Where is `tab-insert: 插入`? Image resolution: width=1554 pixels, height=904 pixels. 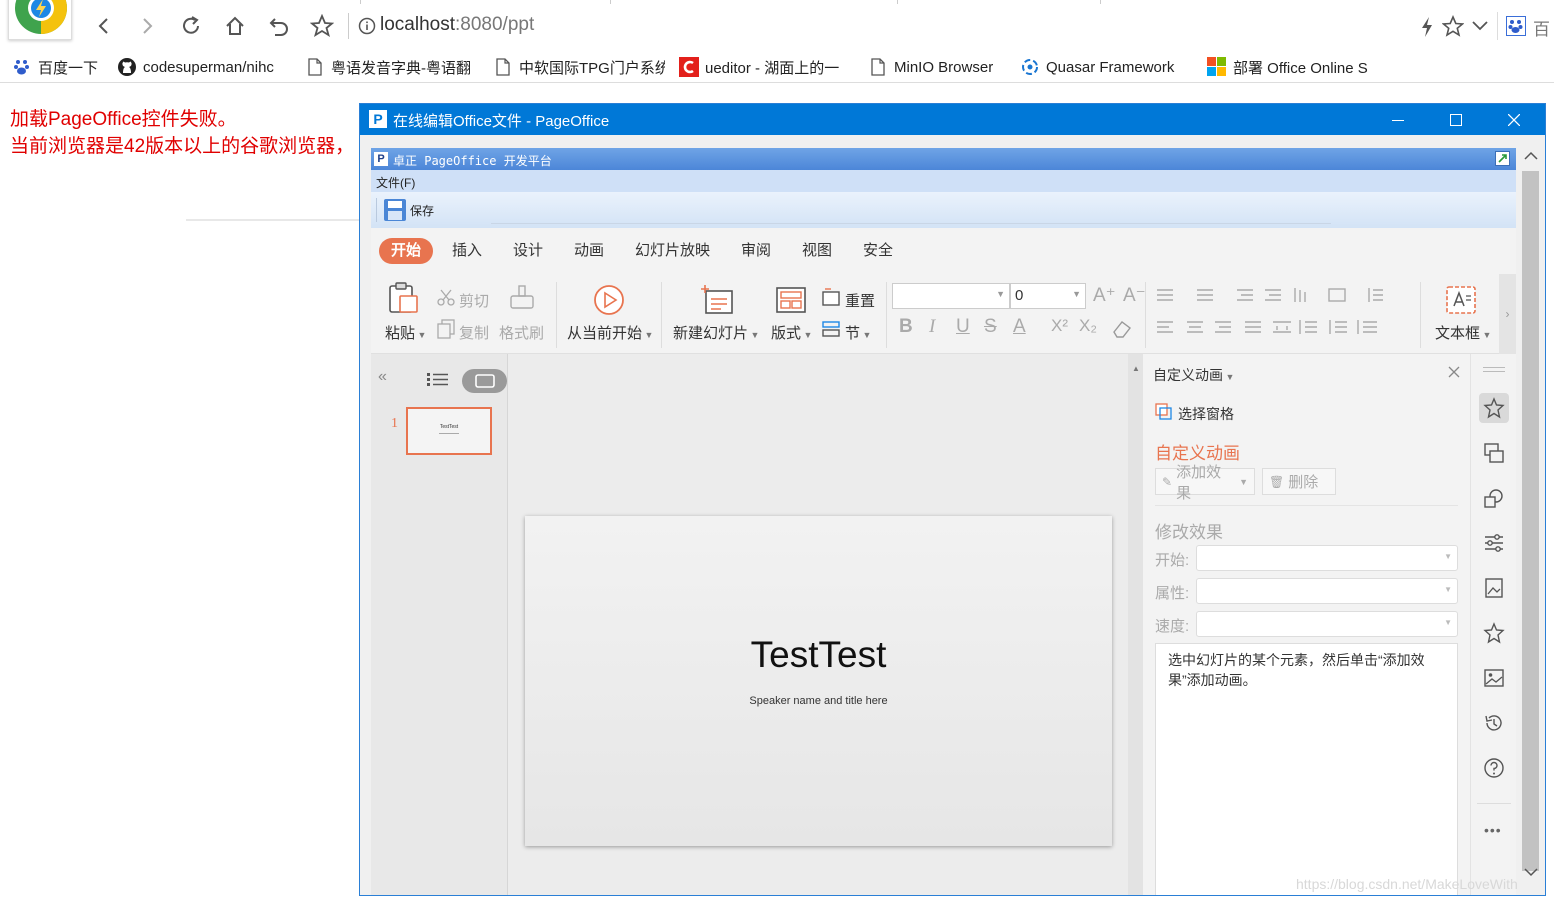
tab-insert: 插入 is located at coordinates (467, 251).